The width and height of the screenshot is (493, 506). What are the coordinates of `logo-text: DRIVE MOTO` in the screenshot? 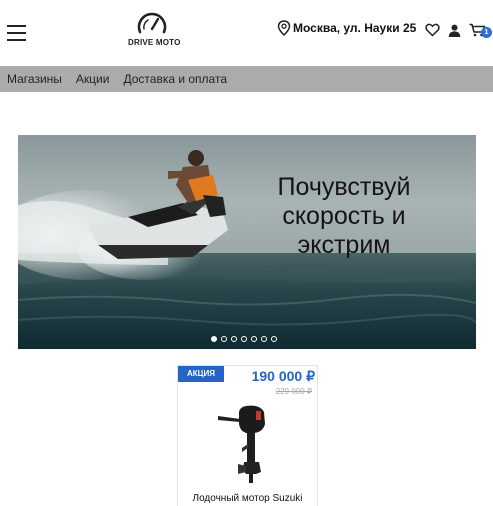 It's located at (154, 42).